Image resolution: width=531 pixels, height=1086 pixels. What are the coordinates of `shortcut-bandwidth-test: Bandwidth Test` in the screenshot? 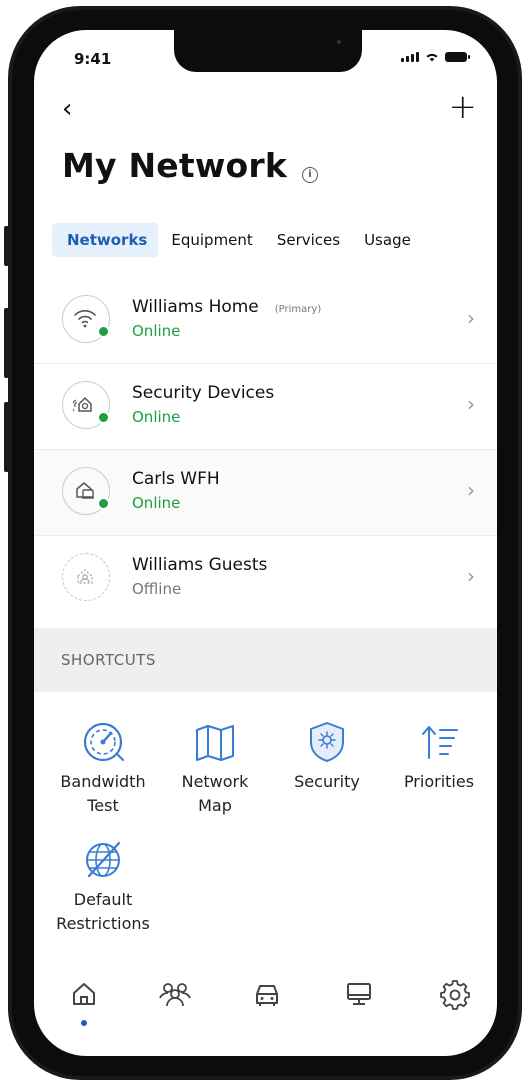 It's located at (103, 769).